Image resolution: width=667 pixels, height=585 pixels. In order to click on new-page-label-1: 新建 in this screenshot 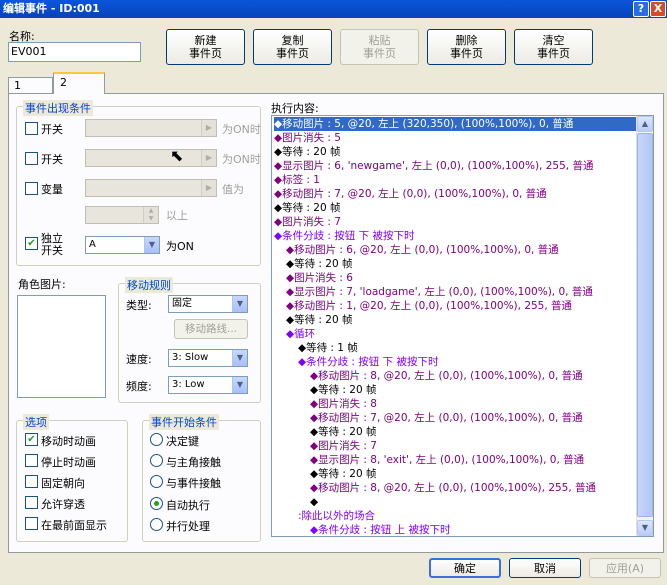, I will do `click(205, 40)`.